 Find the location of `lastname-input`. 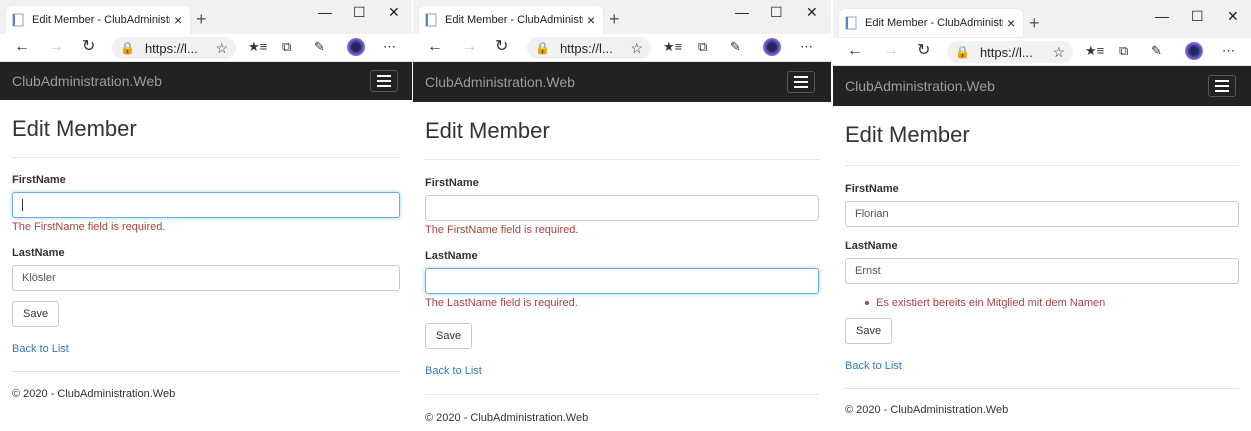

lastname-input is located at coordinates (622, 281).